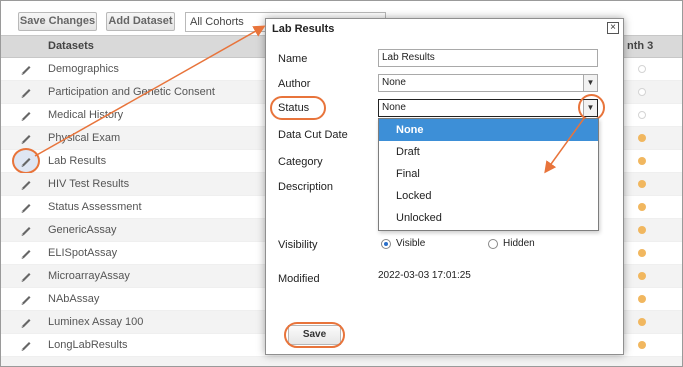  Describe the element at coordinates (150, 91) in the screenshot. I see `arrow-to-dialog` at that location.